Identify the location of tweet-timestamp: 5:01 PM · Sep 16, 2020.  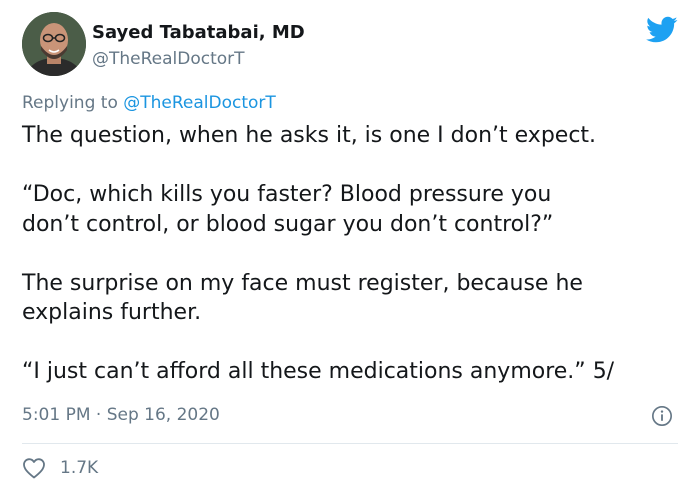
(121, 415).